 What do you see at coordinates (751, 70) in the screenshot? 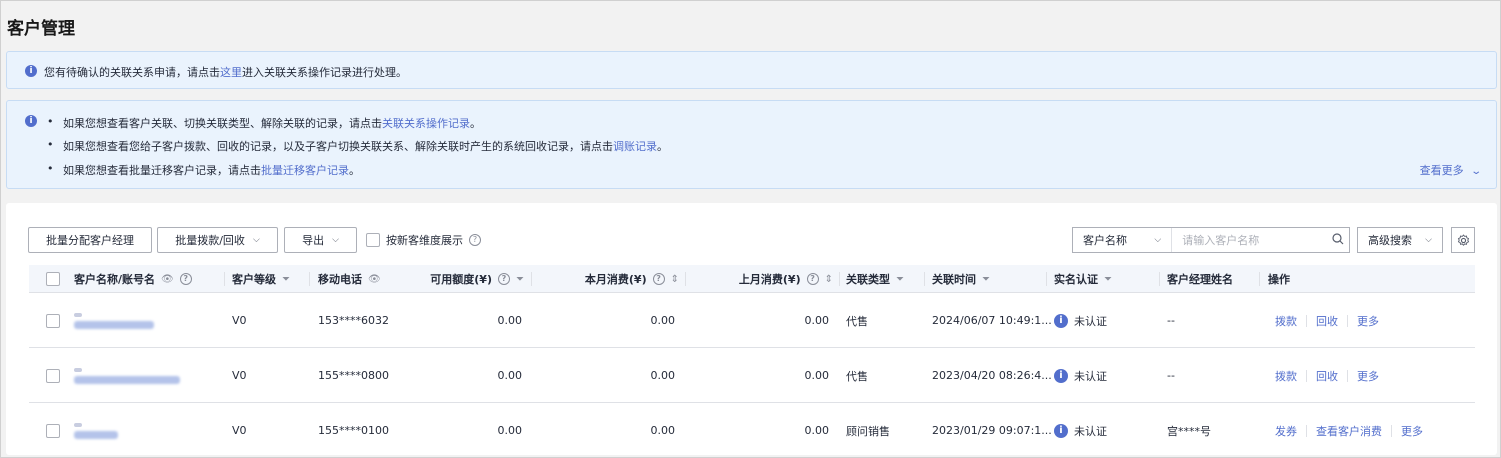
I see `pending-request-notice: i 您有待确认的关联关系申请，请点击这里进入关联关系操作记录进行处理。` at bounding box center [751, 70].